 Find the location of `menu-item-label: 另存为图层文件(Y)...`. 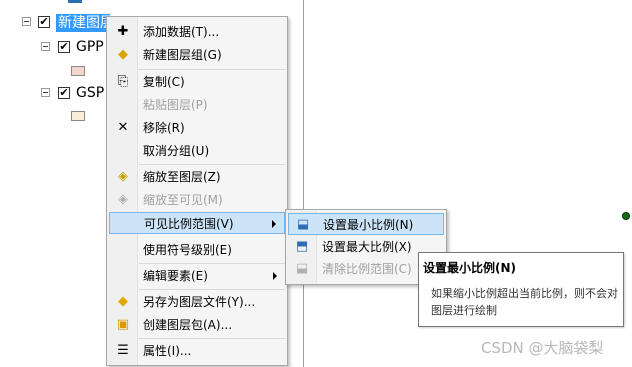

menu-item-label: 另存为图层文件(Y)... is located at coordinates (199, 302).